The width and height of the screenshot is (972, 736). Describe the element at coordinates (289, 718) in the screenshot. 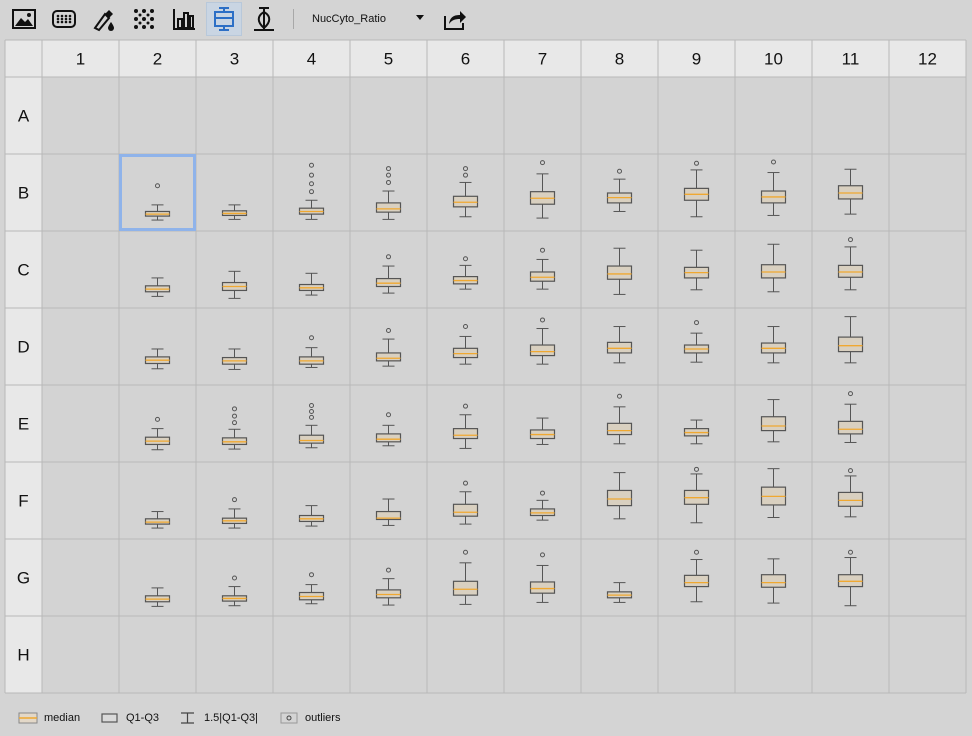

I see `outlier-swatch-icon` at that location.